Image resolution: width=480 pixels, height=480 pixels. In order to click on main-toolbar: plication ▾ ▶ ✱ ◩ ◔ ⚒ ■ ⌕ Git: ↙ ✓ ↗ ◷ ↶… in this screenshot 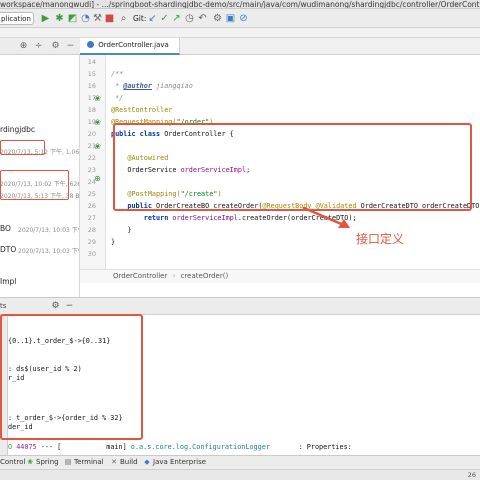, I will do `click(240, 18)`.